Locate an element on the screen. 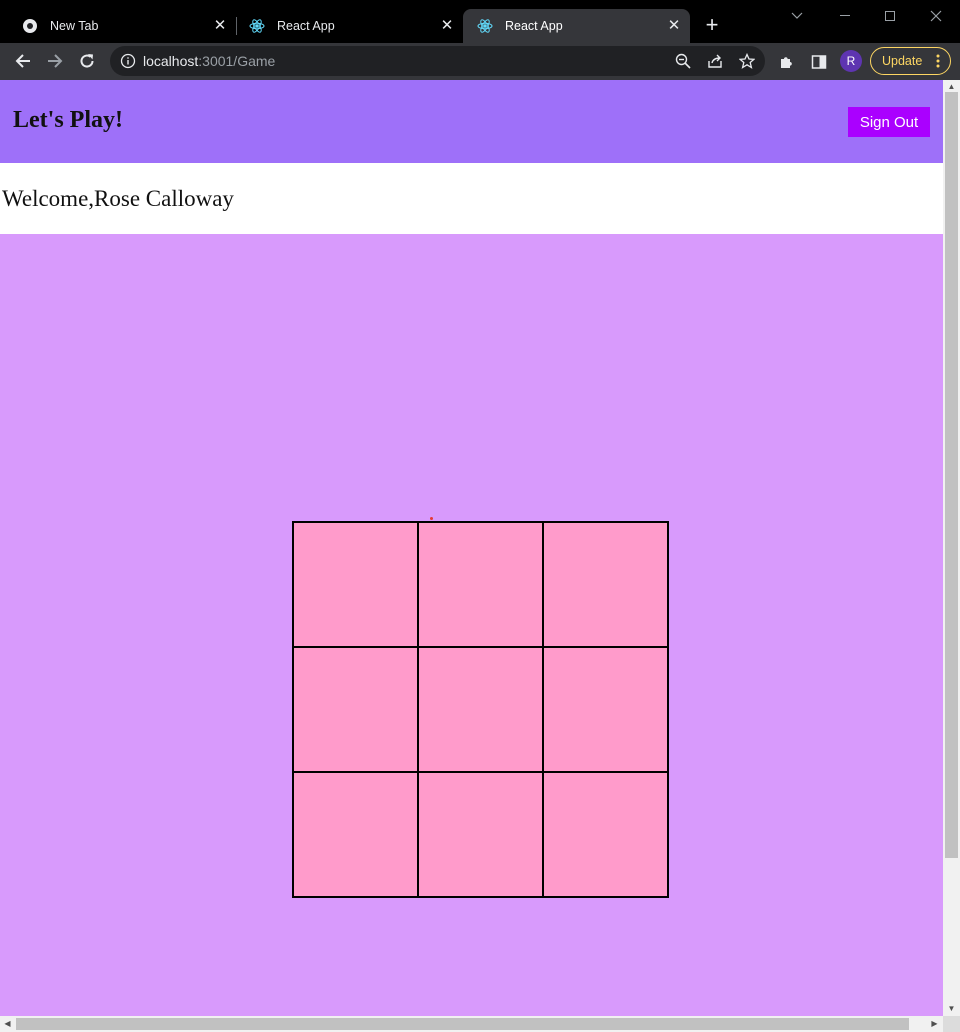  tab-react-app-active: React App ✕ is located at coordinates (576, 26).